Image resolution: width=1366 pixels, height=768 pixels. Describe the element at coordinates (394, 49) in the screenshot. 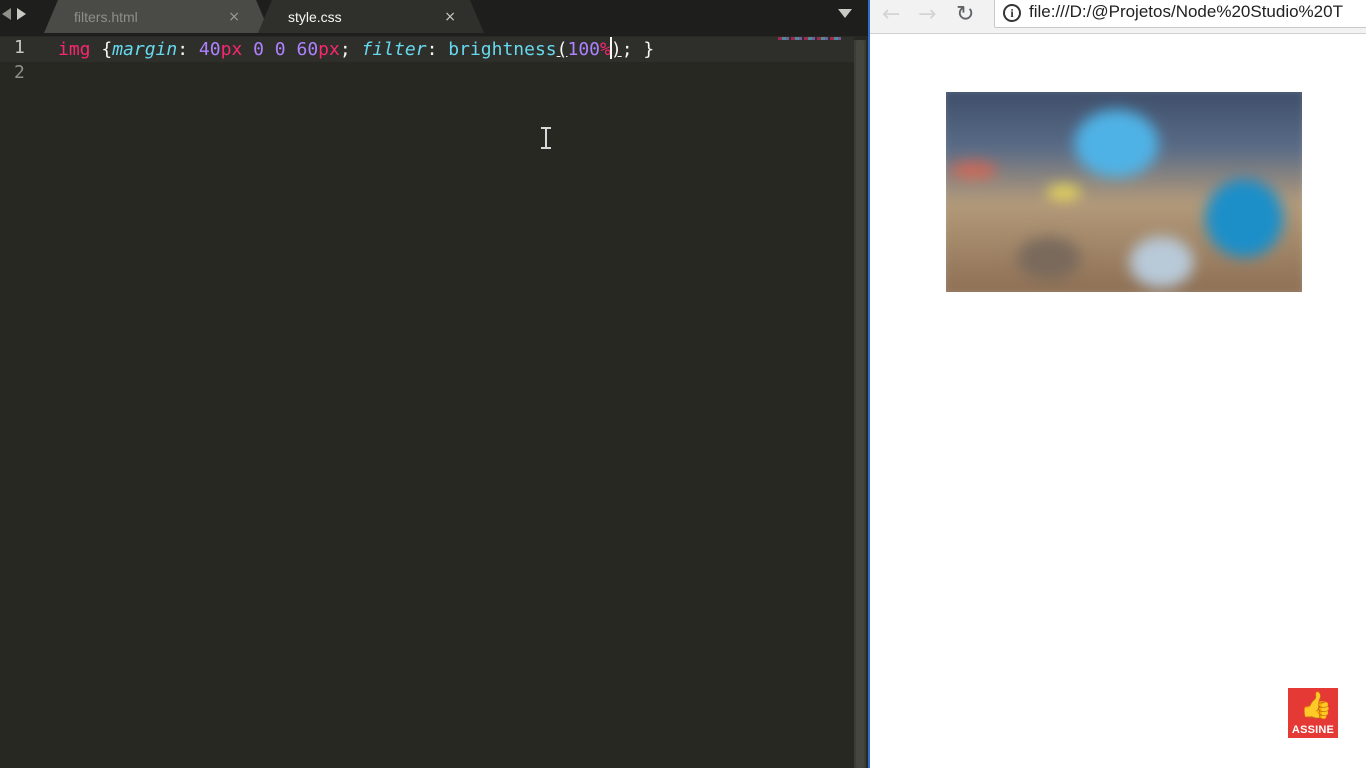

I see `css-property: filter` at that location.